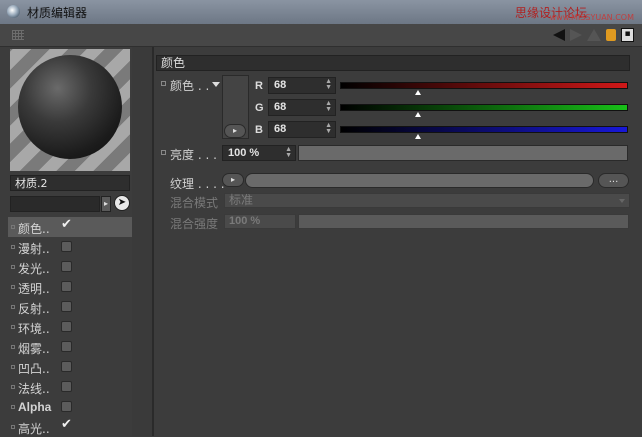  I want to click on r-input: 68 ▲ ▼, so click(302, 85).